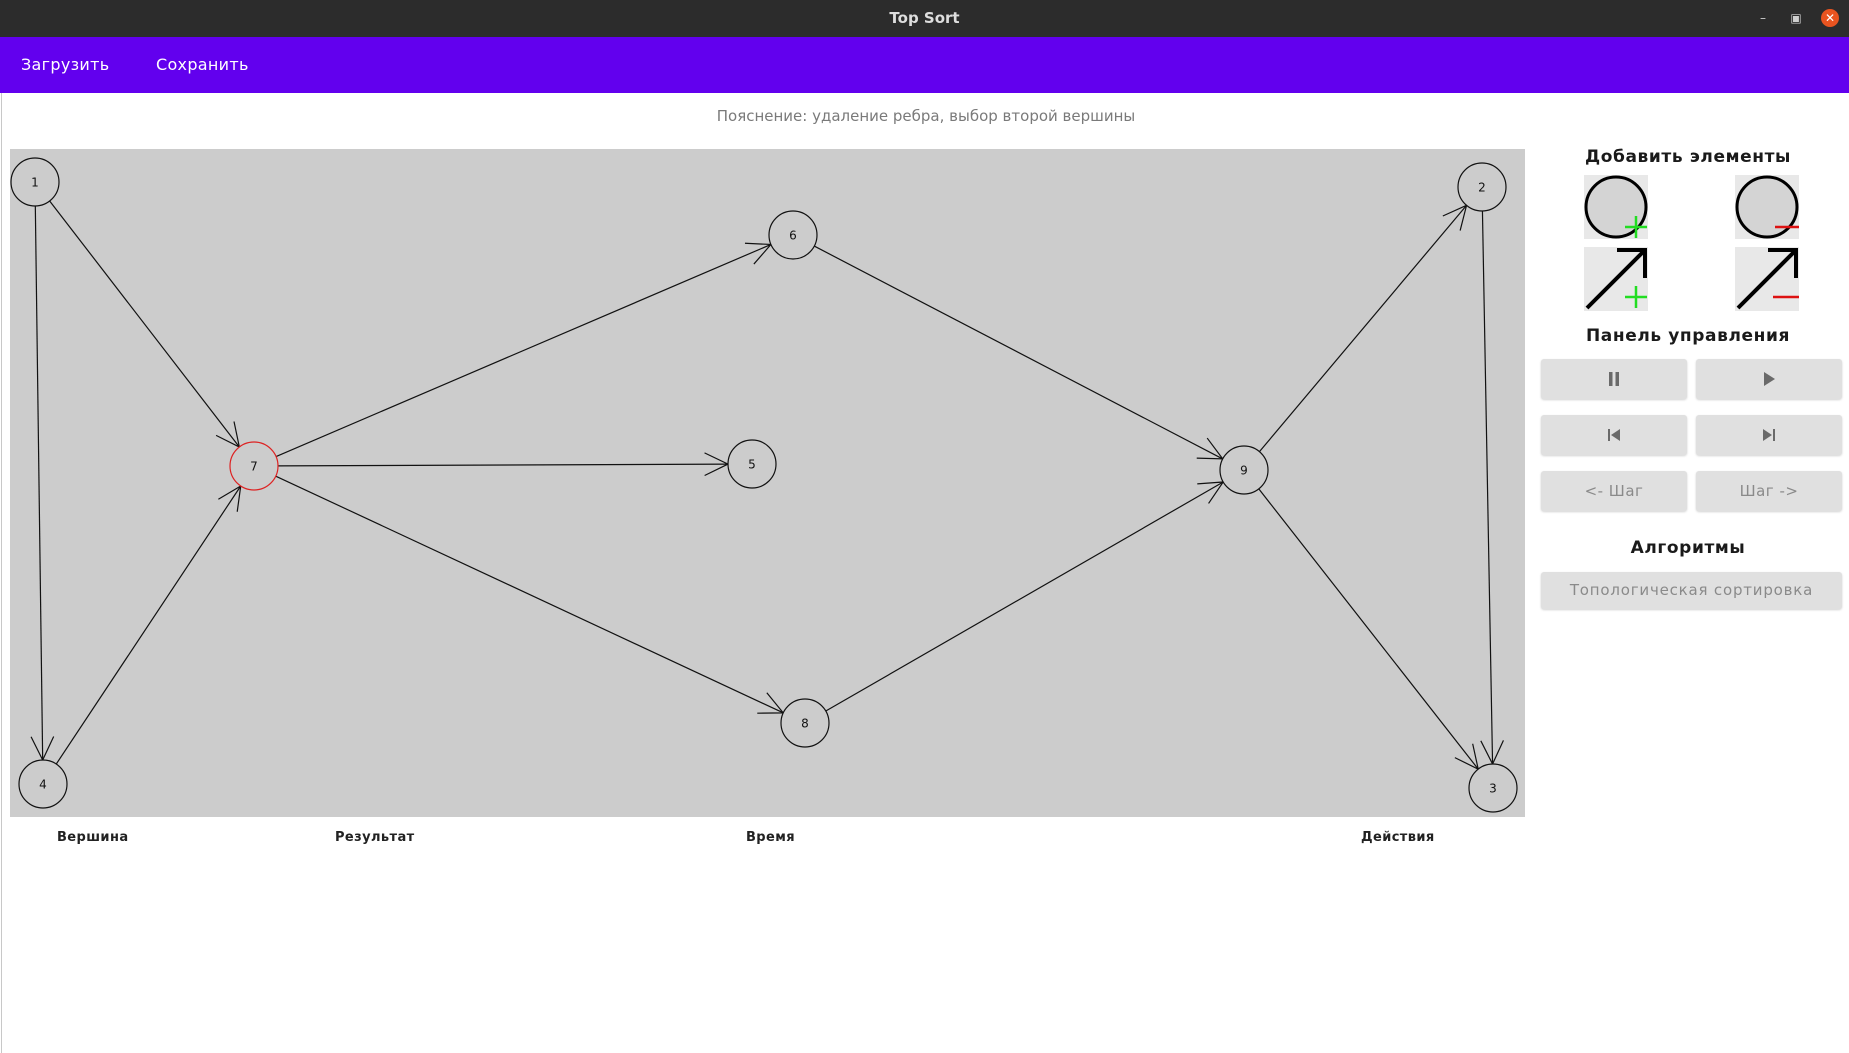  I want to click on graph-vertex-4: 4, so click(43, 784).